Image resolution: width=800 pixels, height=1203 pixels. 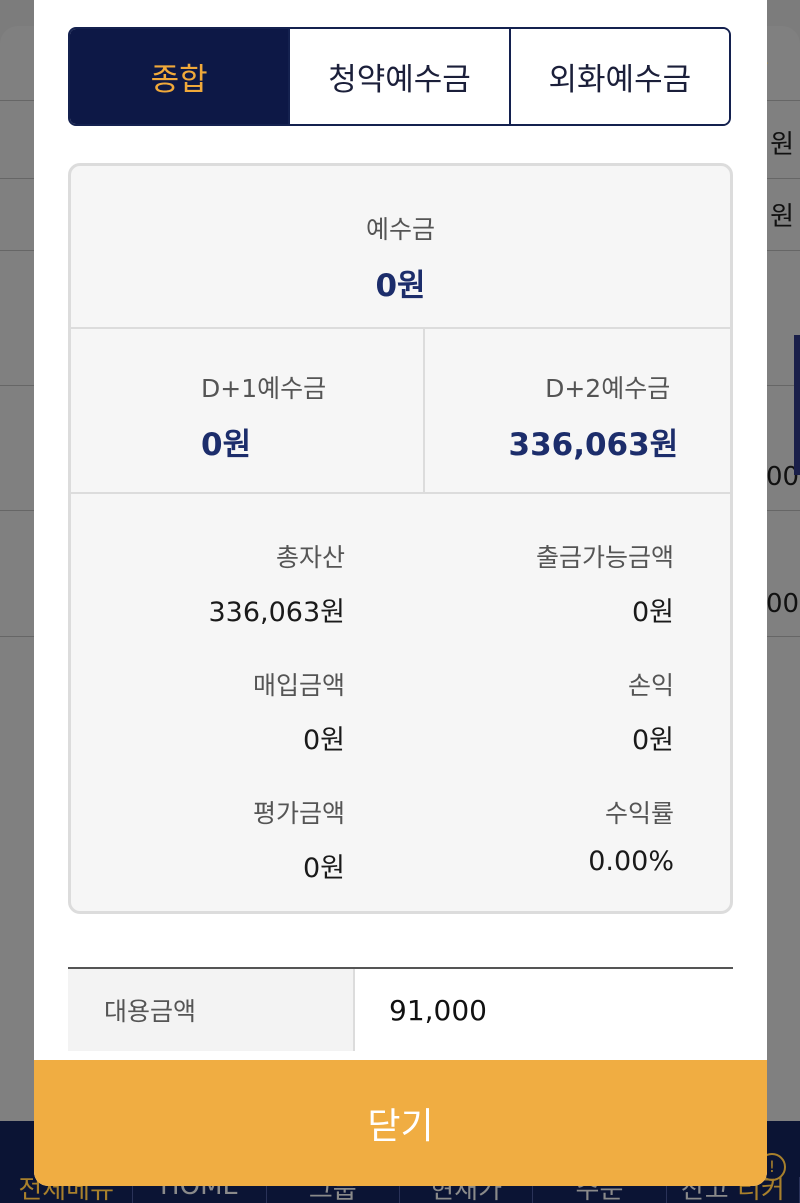 What do you see at coordinates (298, 813) in the screenshot?
I see `valuation-label: 평가금액` at bounding box center [298, 813].